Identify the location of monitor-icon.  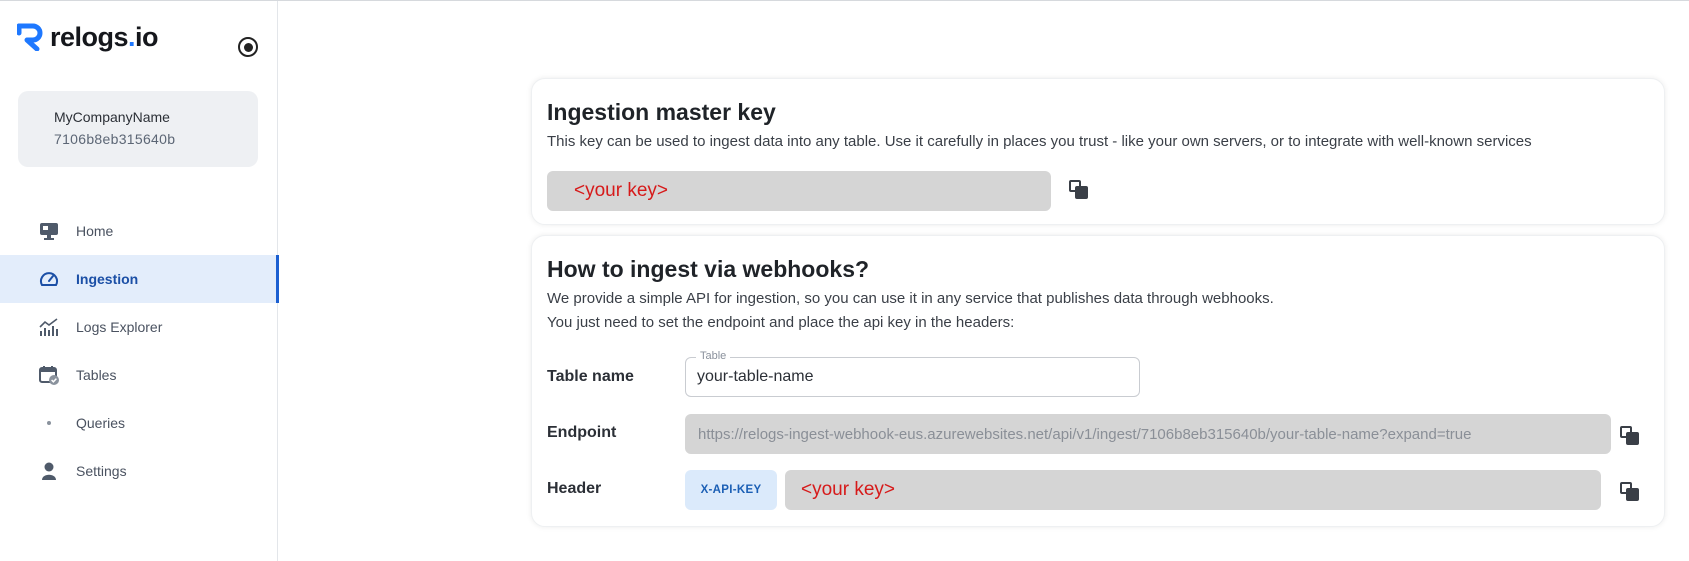
(49, 231).